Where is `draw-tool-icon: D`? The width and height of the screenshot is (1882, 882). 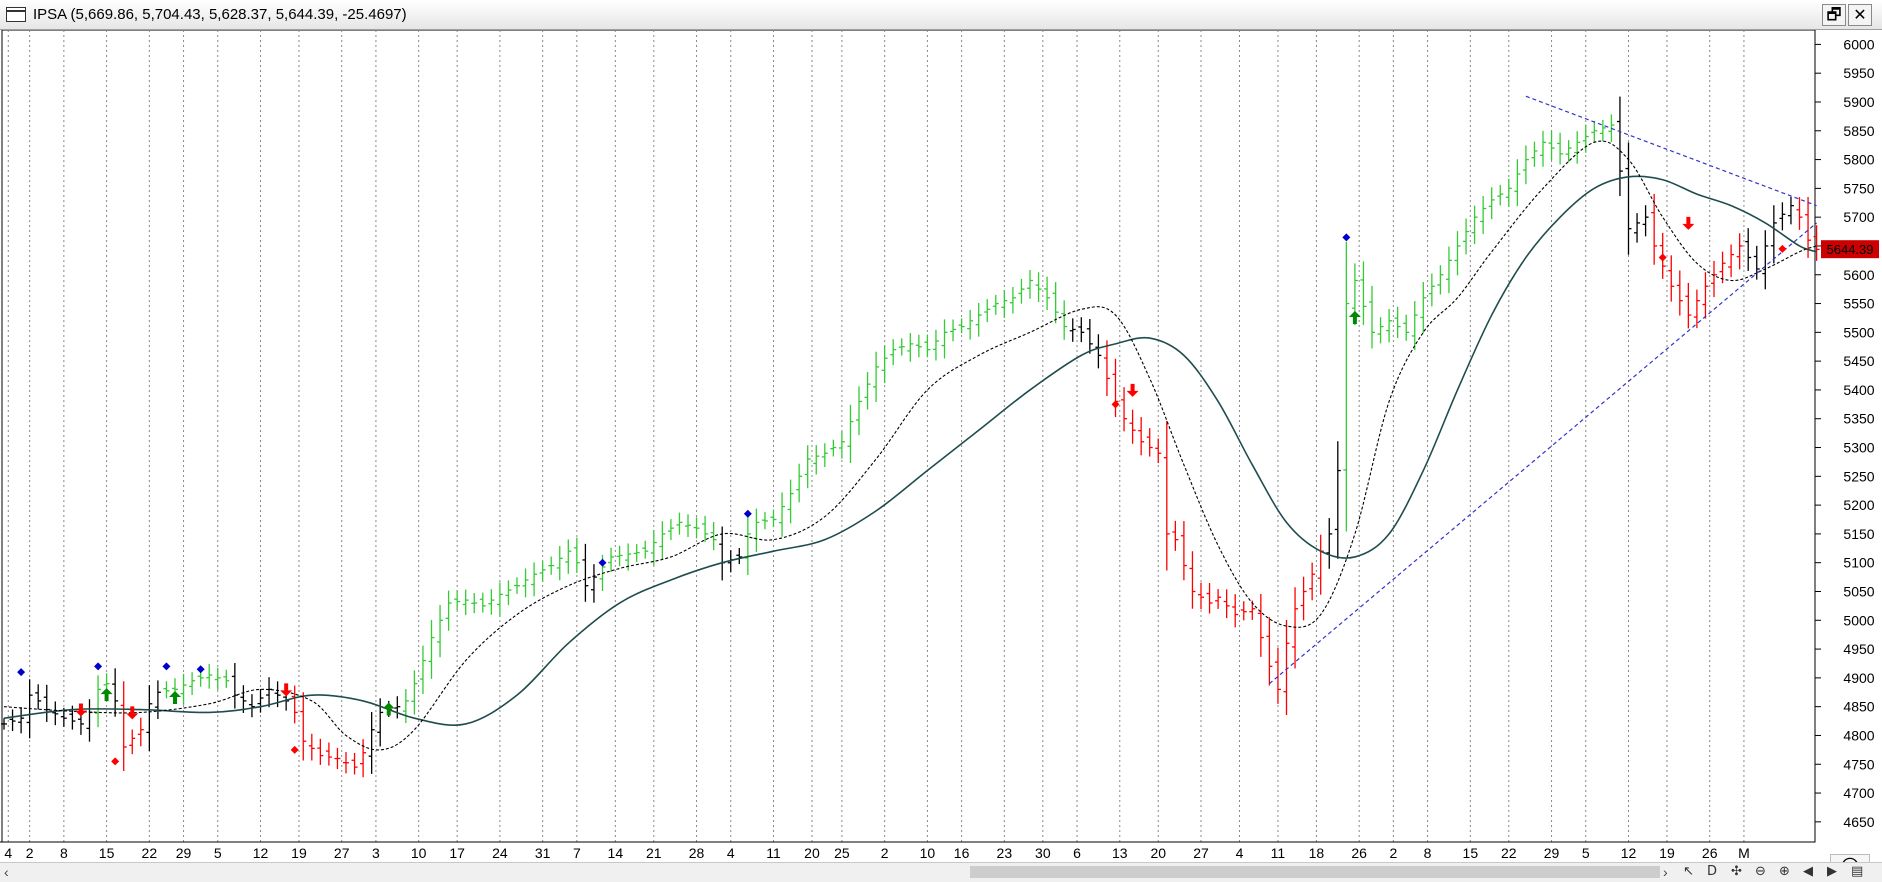 draw-tool-icon: D is located at coordinates (1712, 871).